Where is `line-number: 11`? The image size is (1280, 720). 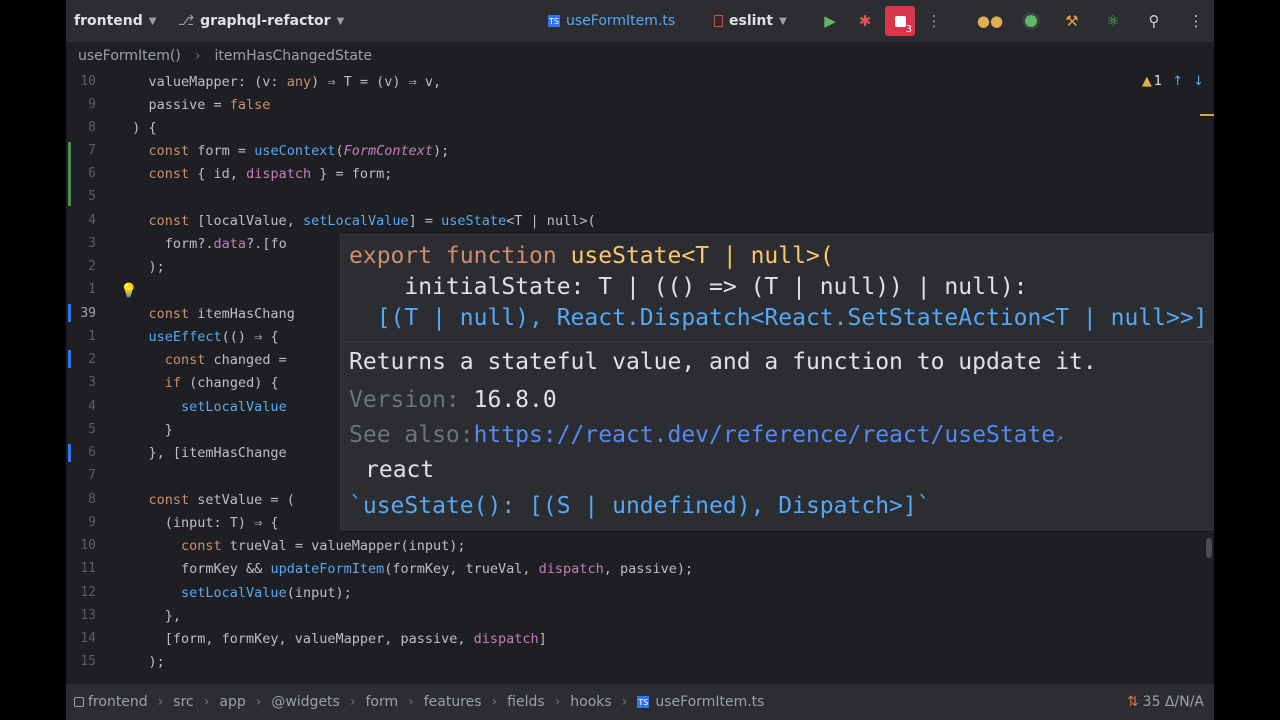
line-number: 11 is located at coordinates (88, 568).